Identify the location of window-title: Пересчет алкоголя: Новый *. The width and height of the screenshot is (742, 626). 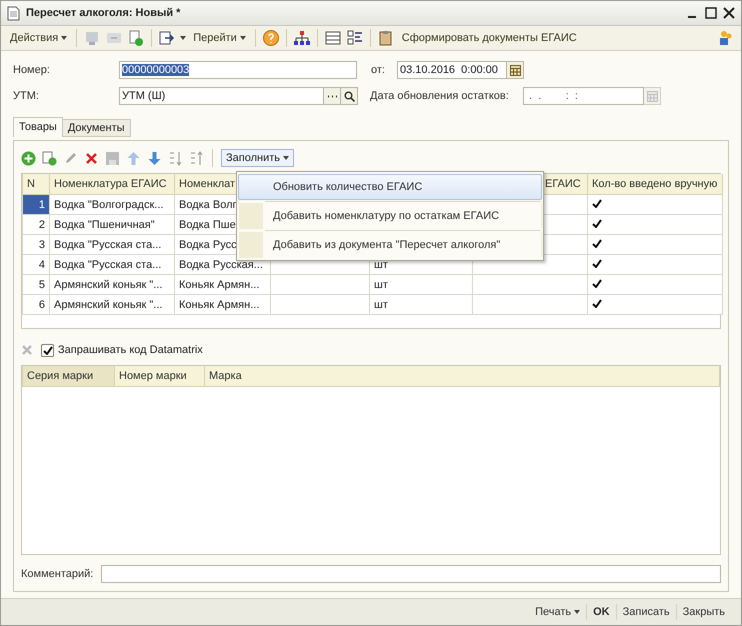
(104, 13).